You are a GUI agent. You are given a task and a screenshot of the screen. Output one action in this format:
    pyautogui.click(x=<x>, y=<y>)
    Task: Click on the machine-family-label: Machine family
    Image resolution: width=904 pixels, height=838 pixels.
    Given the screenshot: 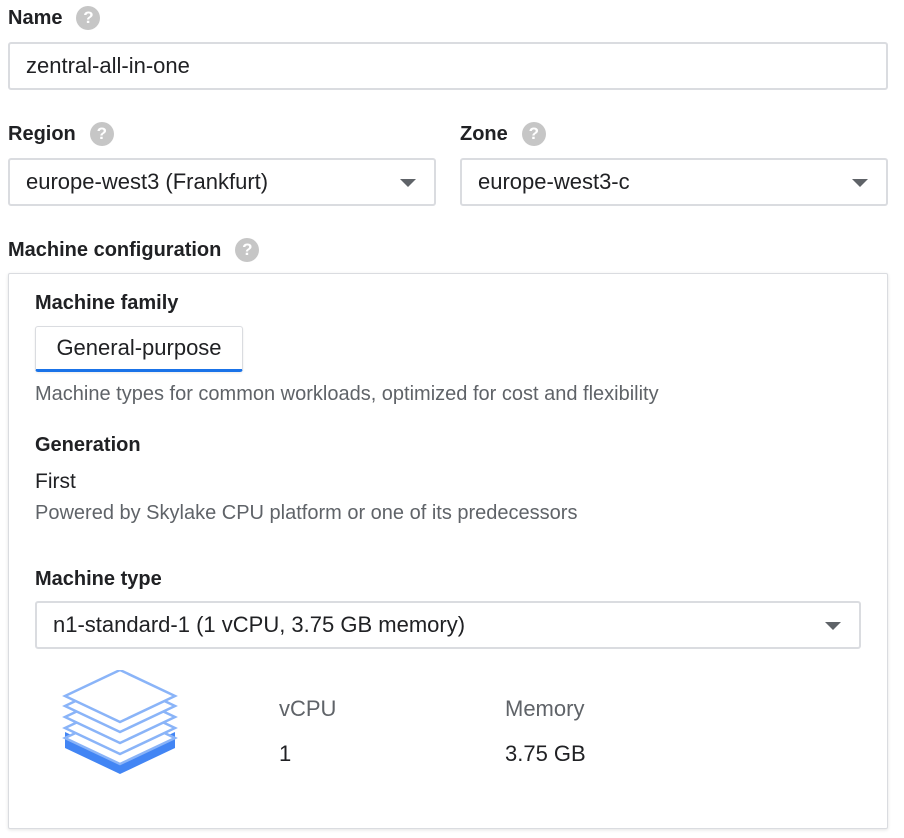 What is the action you would take?
    pyautogui.click(x=107, y=303)
    